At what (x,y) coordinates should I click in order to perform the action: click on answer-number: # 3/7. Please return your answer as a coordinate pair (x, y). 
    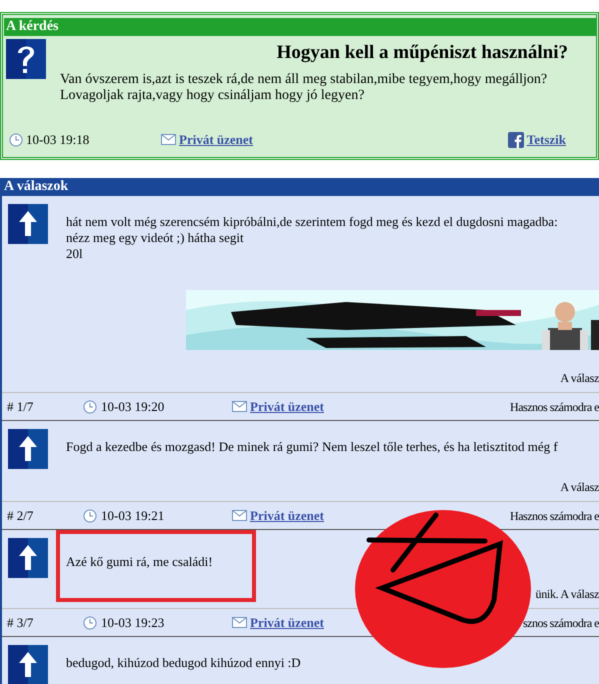
    Looking at the image, I should click on (20, 623).